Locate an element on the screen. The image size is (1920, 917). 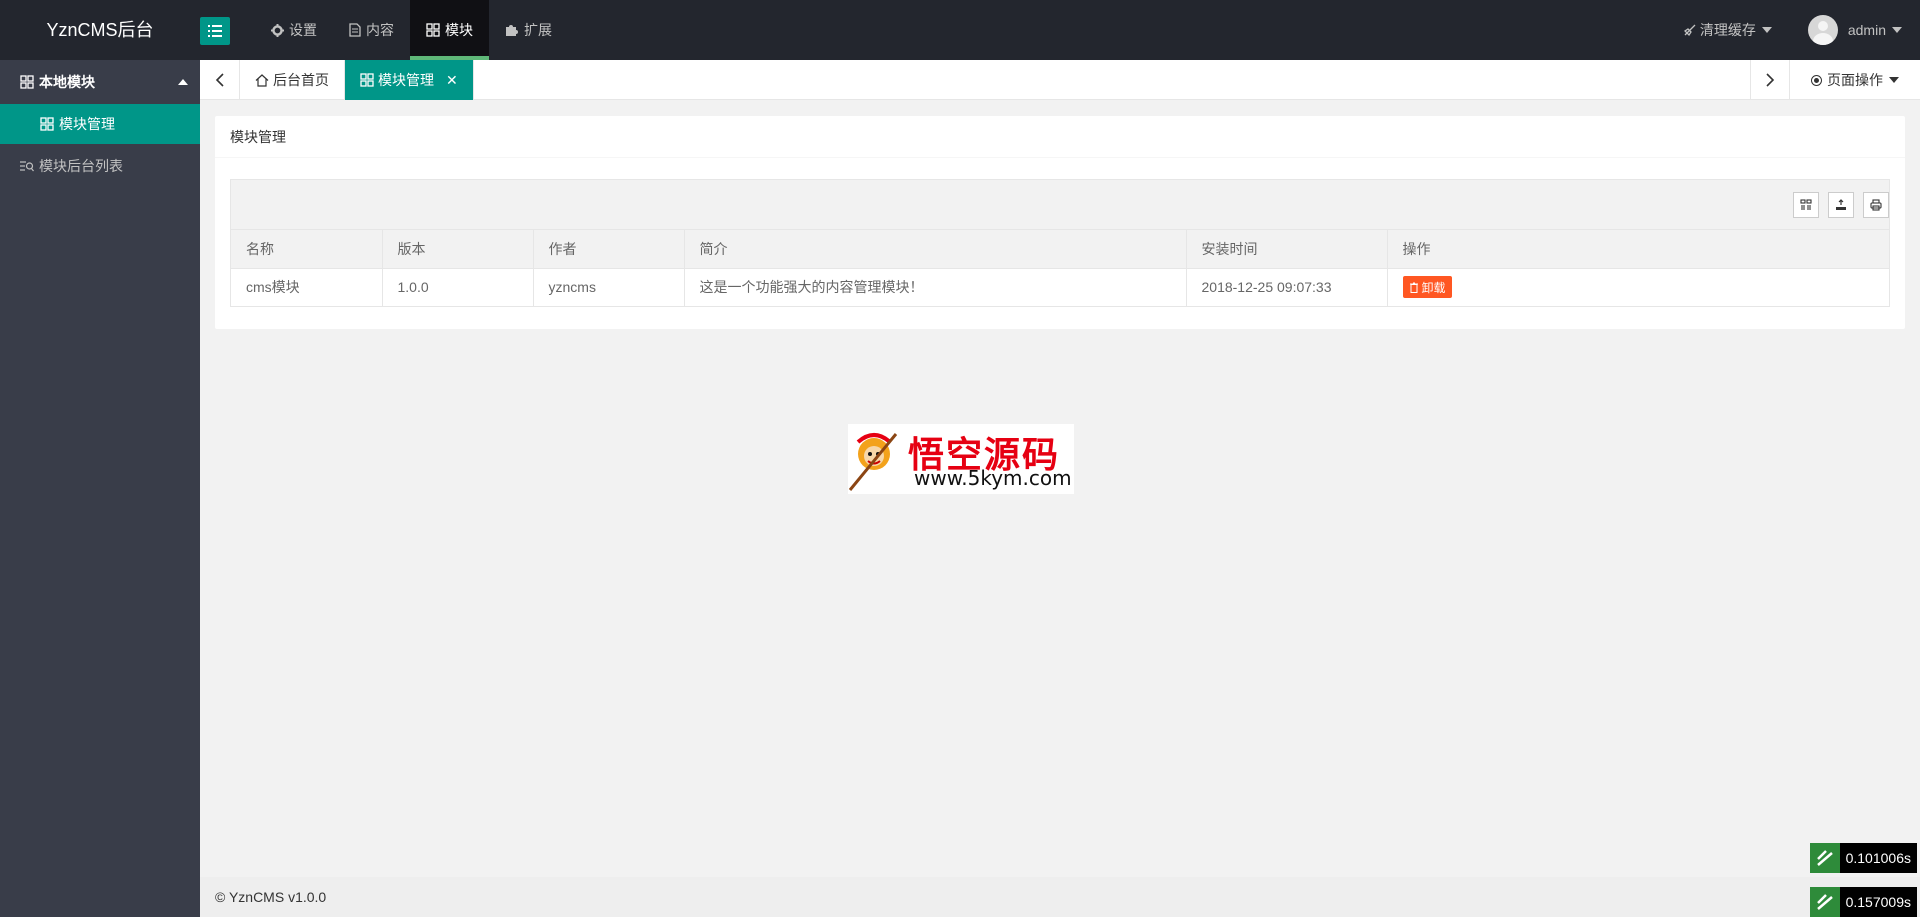
nav-modules-label: 模块 is located at coordinates (459, 30).